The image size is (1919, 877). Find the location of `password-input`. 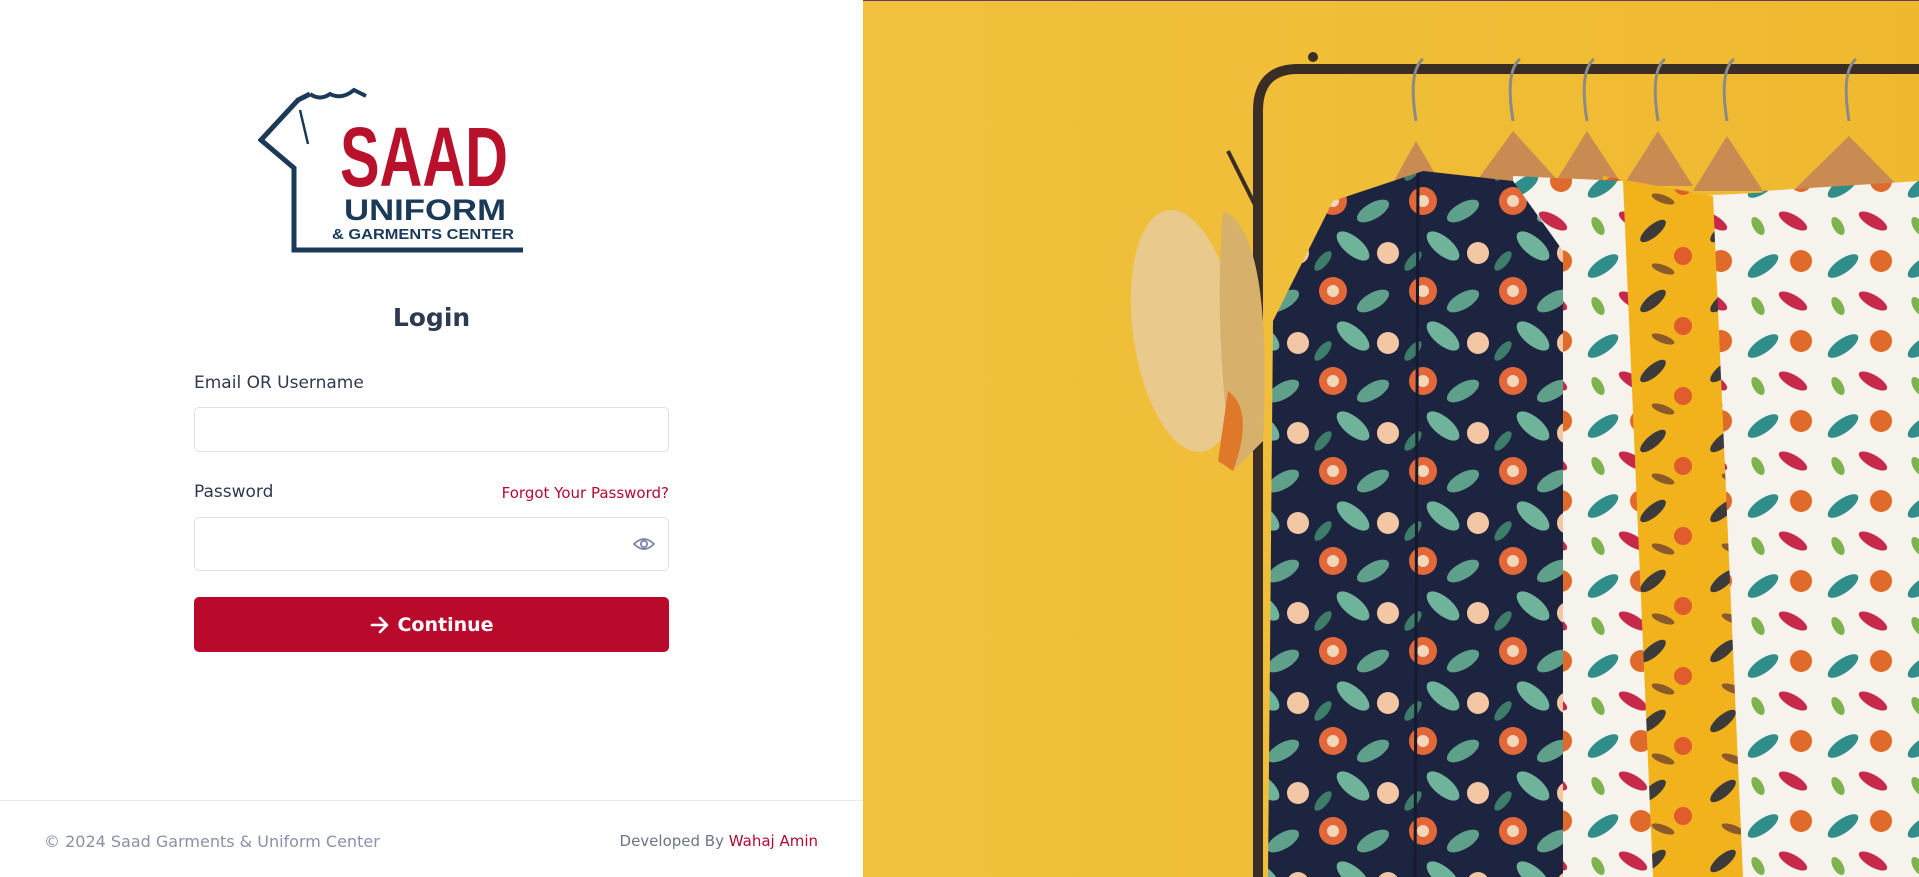

password-input is located at coordinates (431, 544).